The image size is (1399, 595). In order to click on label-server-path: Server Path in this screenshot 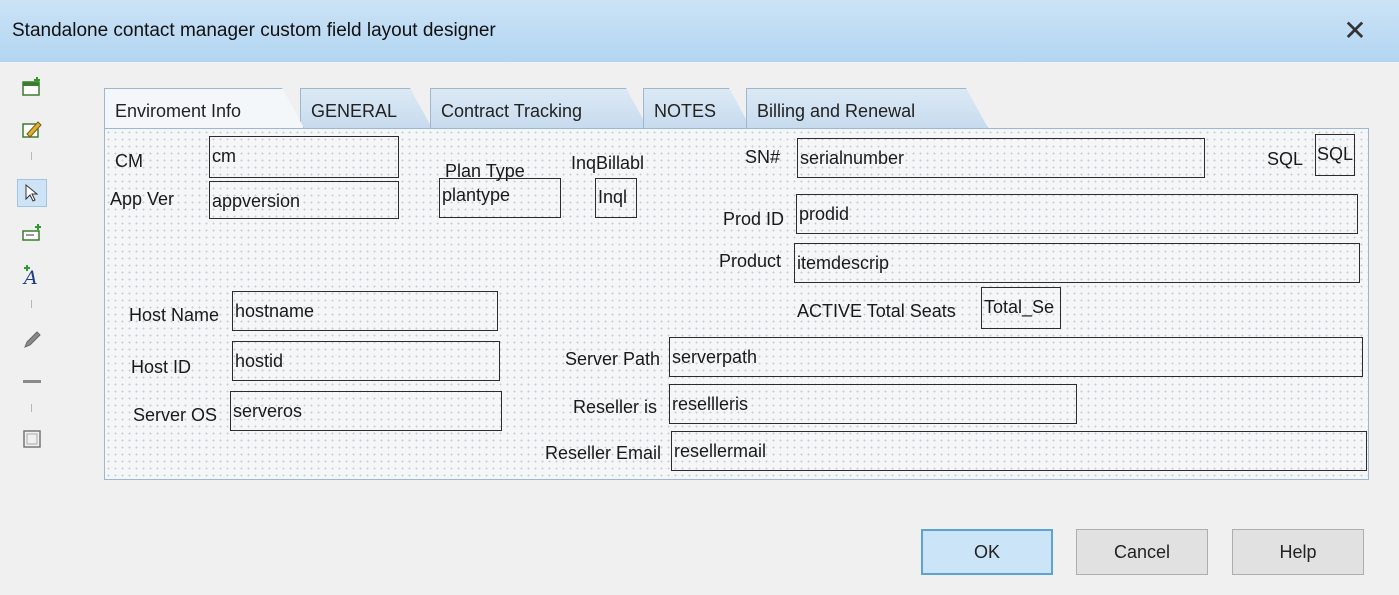, I will do `click(613, 359)`.